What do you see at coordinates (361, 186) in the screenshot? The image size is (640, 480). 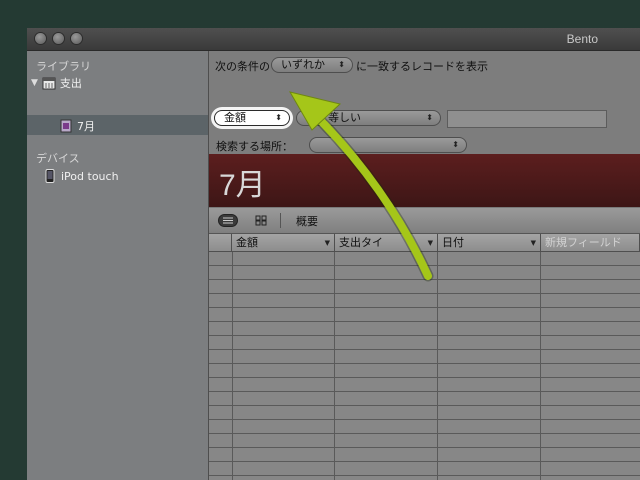 I see `annotation-arrow` at bounding box center [361, 186].